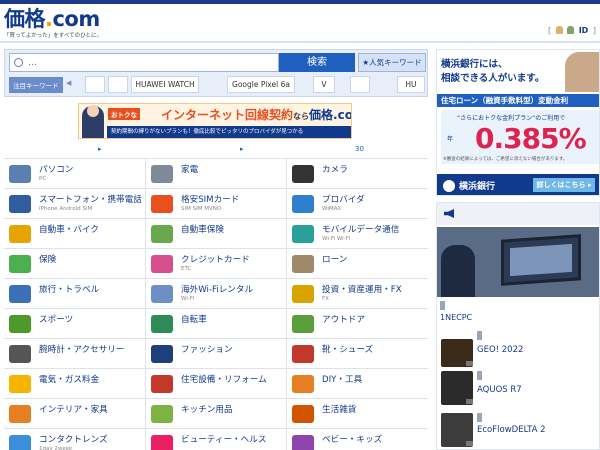 The height and width of the screenshot is (450, 600). Describe the element at coordinates (356, 173) in the screenshot. I see `category-item: カメラ` at that location.